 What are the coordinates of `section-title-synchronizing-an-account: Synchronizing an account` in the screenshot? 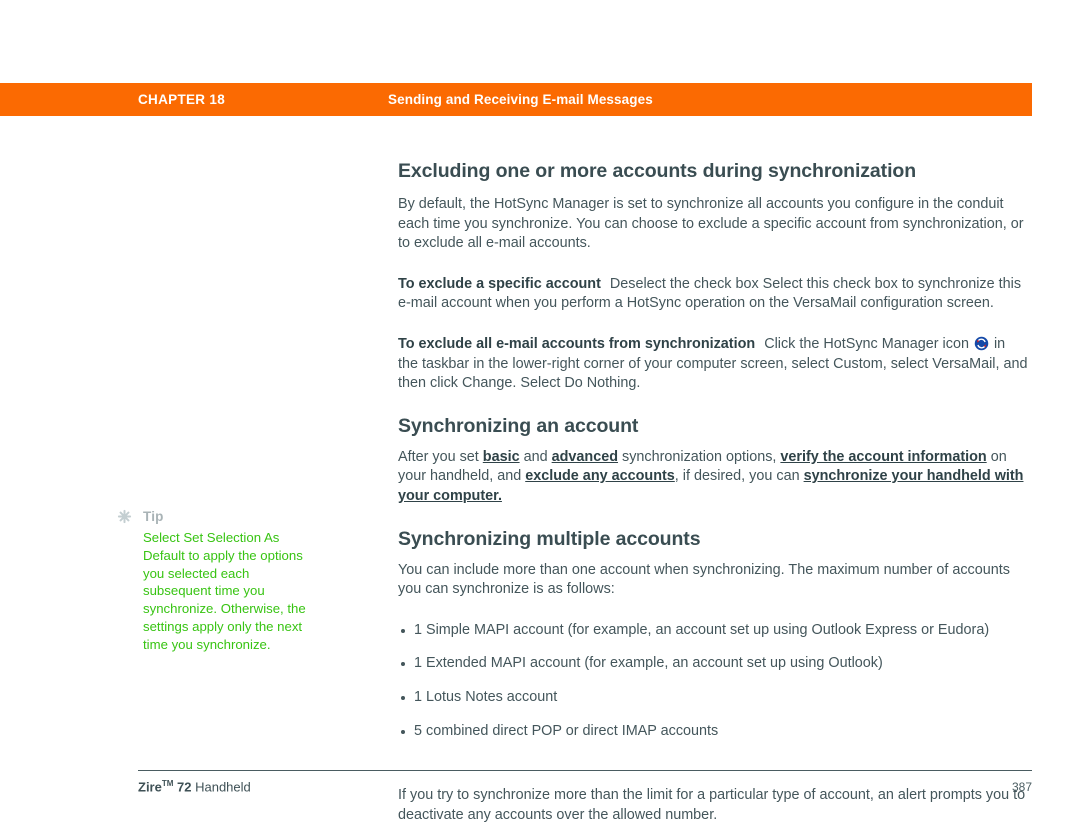 It's located at (518, 425).